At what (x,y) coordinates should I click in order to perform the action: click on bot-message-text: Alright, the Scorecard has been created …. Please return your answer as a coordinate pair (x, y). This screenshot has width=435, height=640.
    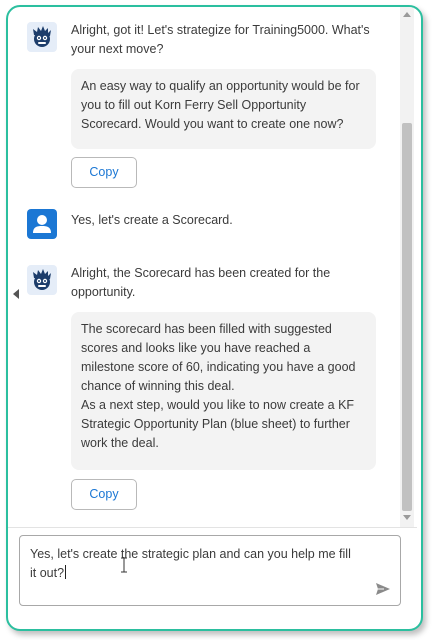
    Looking at the image, I should click on (201, 282).